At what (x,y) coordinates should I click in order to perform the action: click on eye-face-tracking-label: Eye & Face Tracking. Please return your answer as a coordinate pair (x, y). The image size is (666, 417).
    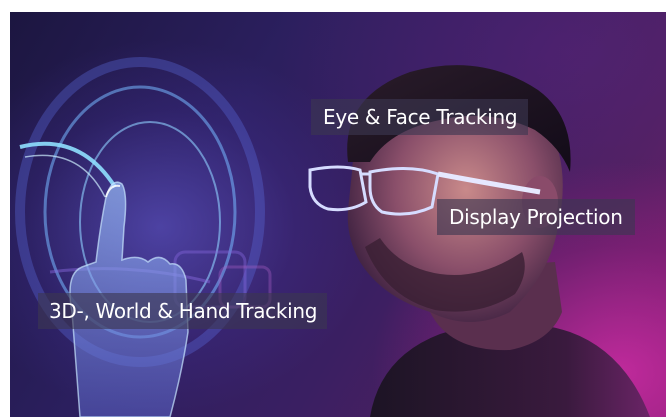
    Looking at the image, I should click on (420, 117).